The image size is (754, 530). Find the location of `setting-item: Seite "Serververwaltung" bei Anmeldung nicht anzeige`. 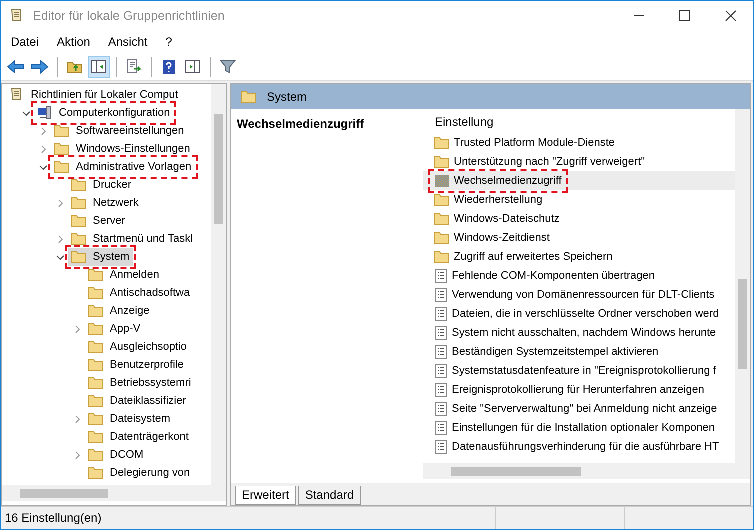

setting-item: Seite "Serververwaltung" bei Anmeldung nicht anzeige is located at coordinates (585, 408).